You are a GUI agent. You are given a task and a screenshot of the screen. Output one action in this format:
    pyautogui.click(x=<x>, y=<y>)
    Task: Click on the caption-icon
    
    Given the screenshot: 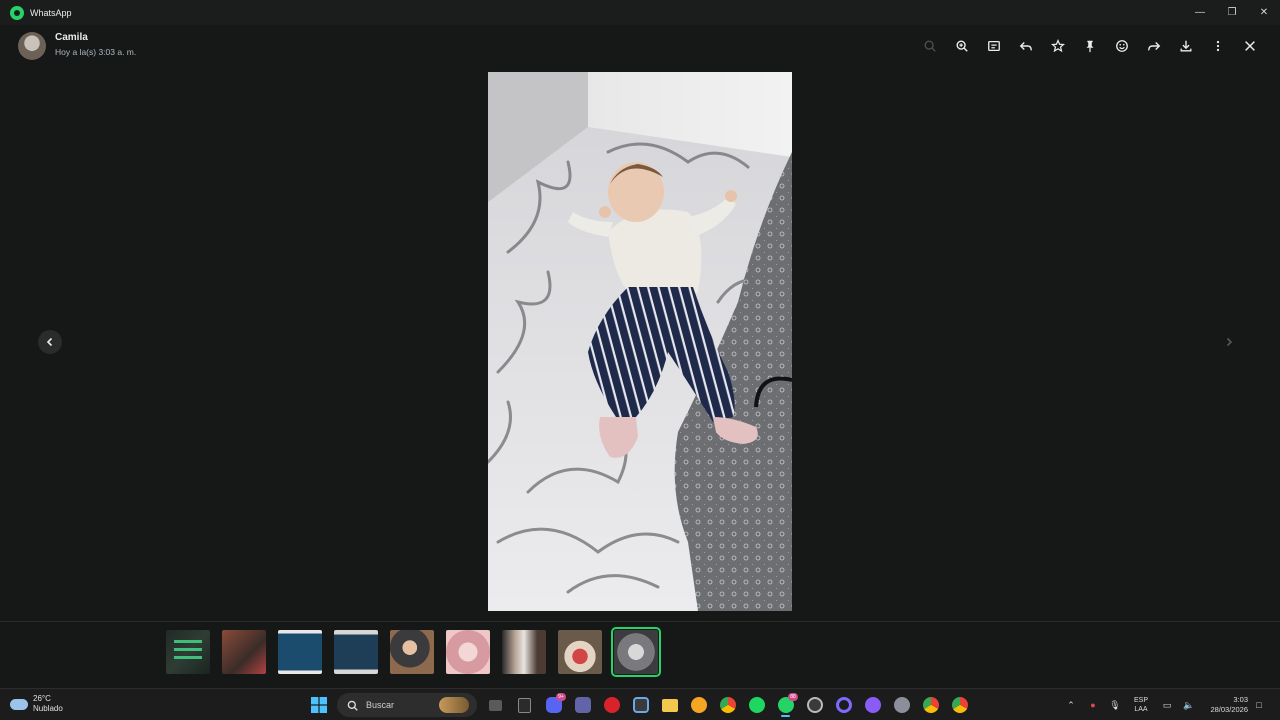 What is the action you would take?
    pyautogui.click(x=994, y=46)
    